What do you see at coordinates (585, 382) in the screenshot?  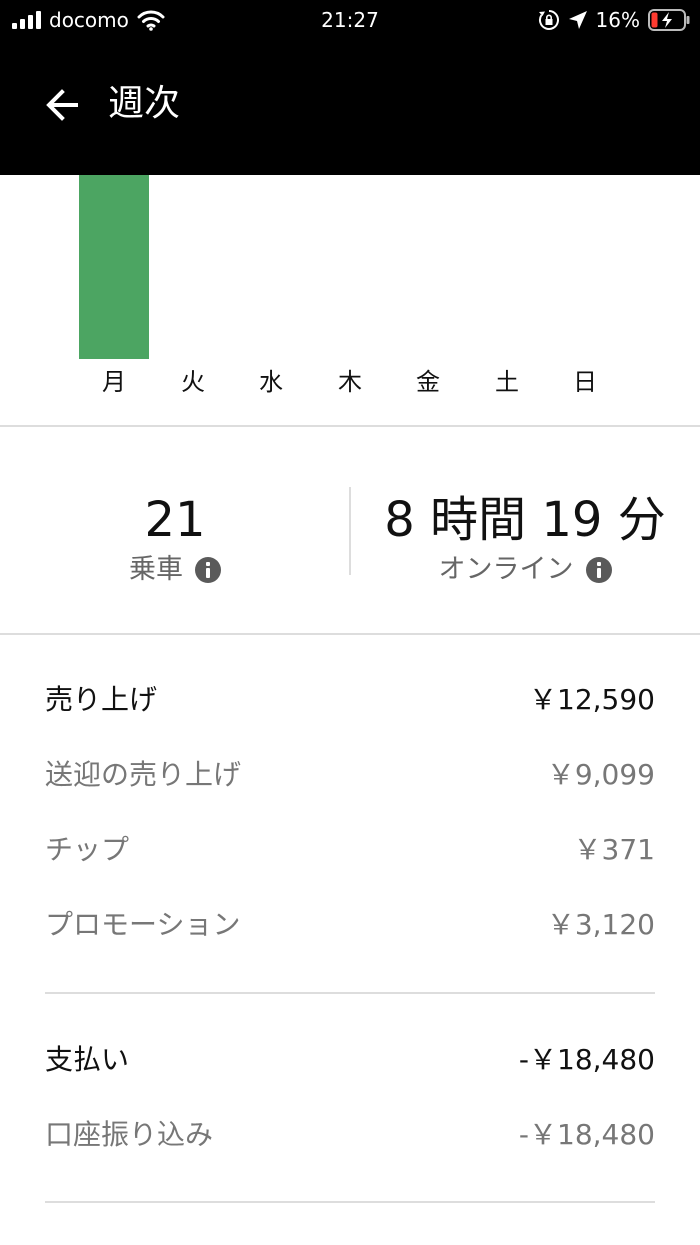 I see `day-label-6: 日` at bounding box center [585, 382].